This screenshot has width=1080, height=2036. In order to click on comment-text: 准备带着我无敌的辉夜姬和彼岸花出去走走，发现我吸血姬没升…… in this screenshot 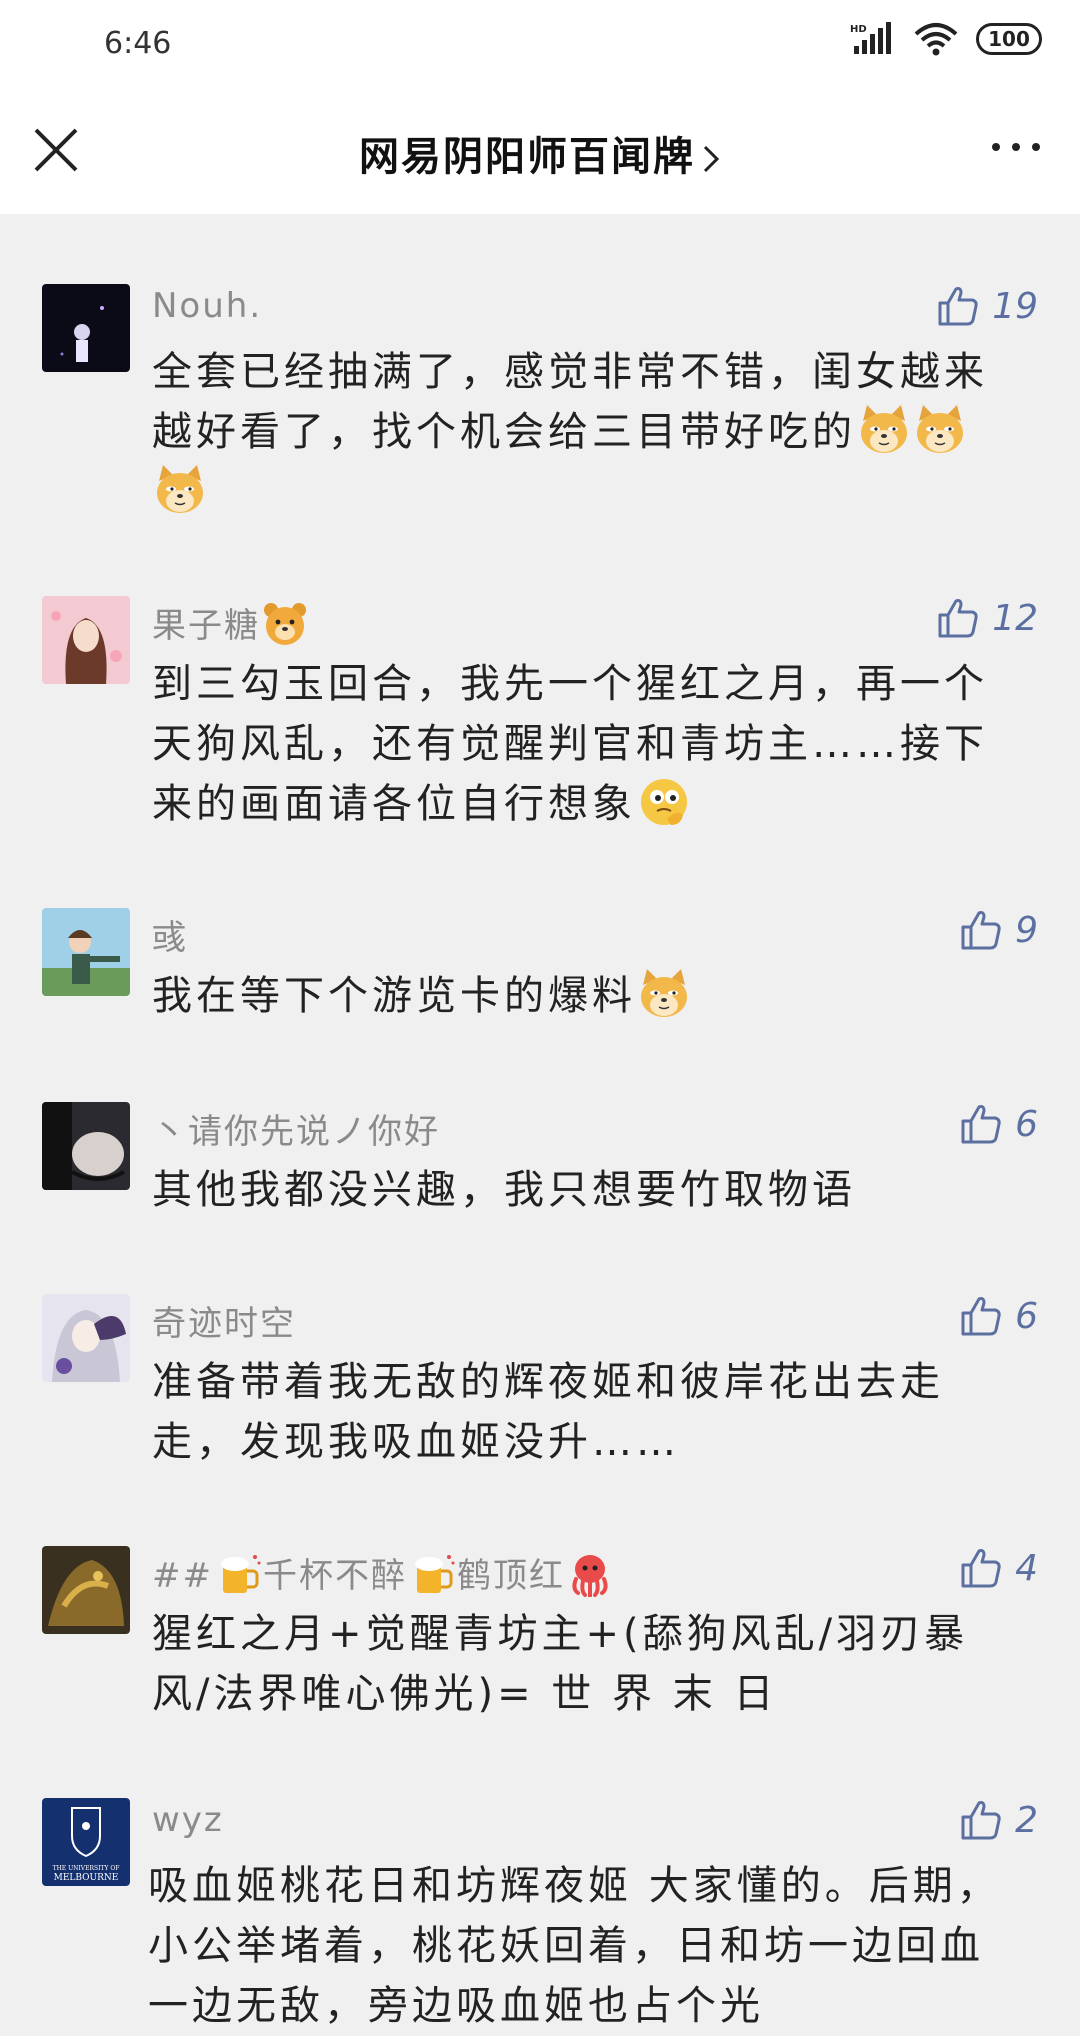, I will do `click(548, 1412)`.